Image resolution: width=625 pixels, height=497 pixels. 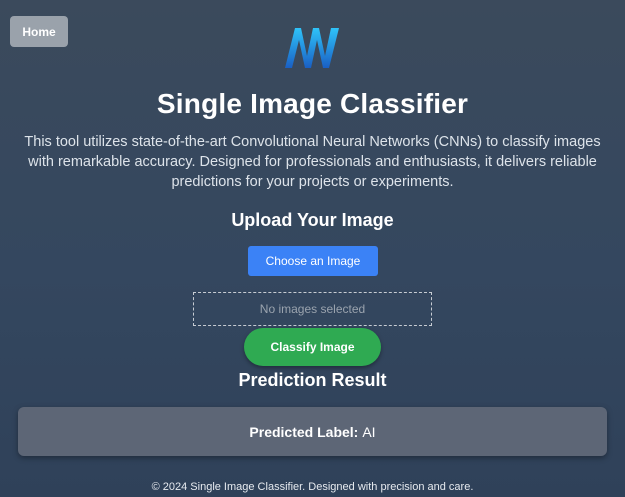 I want to click on predicted-label-key: Predicted Label:, so click(x=304, y=431).